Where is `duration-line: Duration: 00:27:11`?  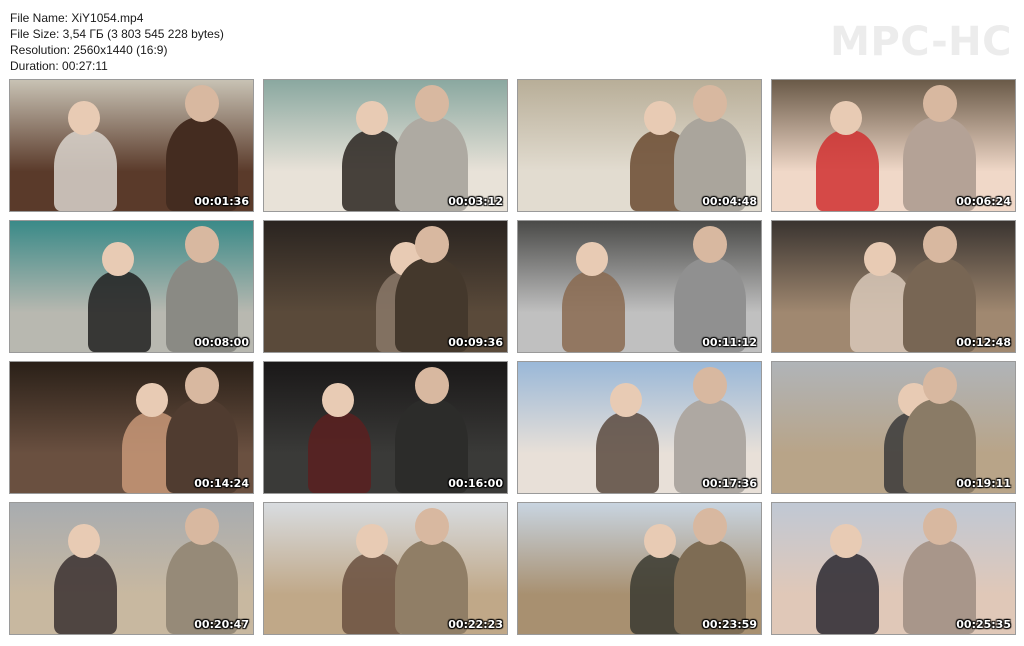
duration-line: Duration: 00:27:11 is located at coordinates (59, 66).